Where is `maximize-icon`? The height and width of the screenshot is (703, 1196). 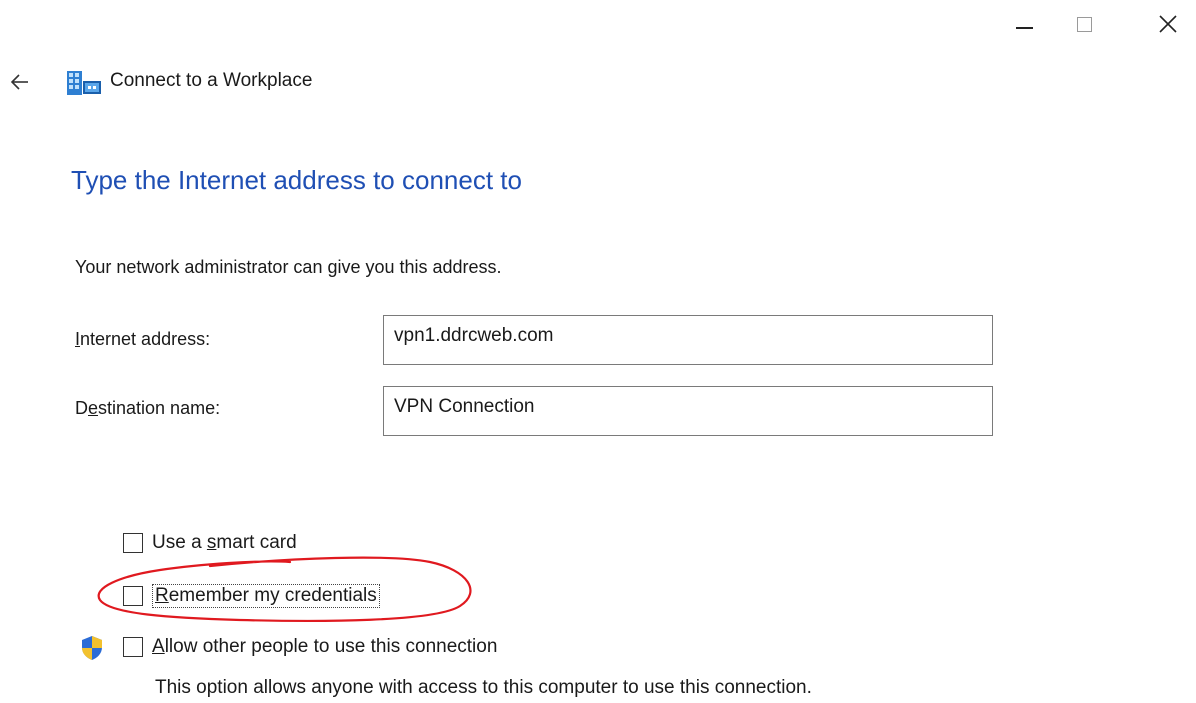 maximize-icon is located at coordinates (1084, 24).